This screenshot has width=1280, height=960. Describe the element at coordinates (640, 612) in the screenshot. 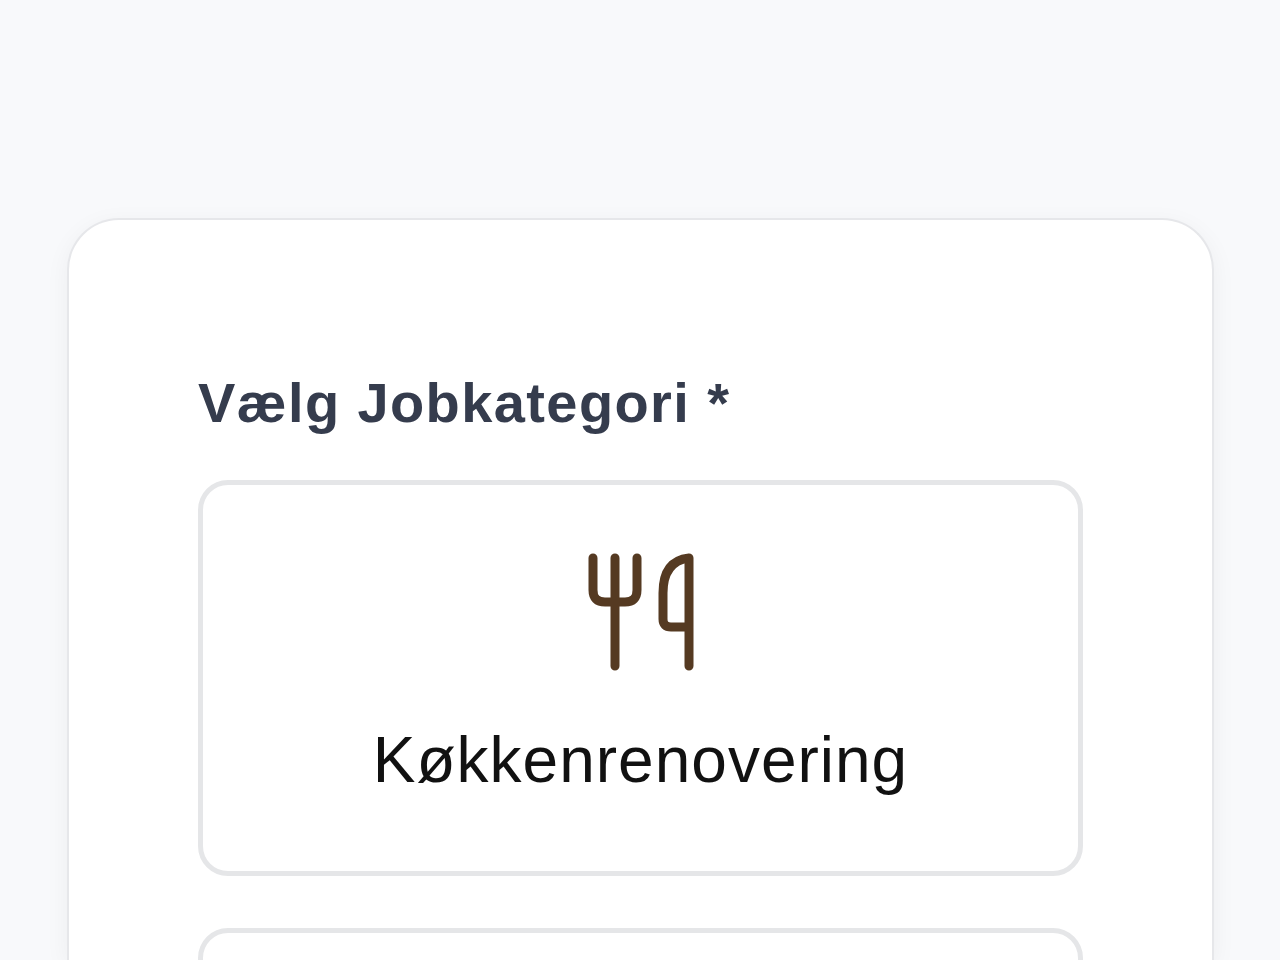

I see `cutlery-icon` at that location.